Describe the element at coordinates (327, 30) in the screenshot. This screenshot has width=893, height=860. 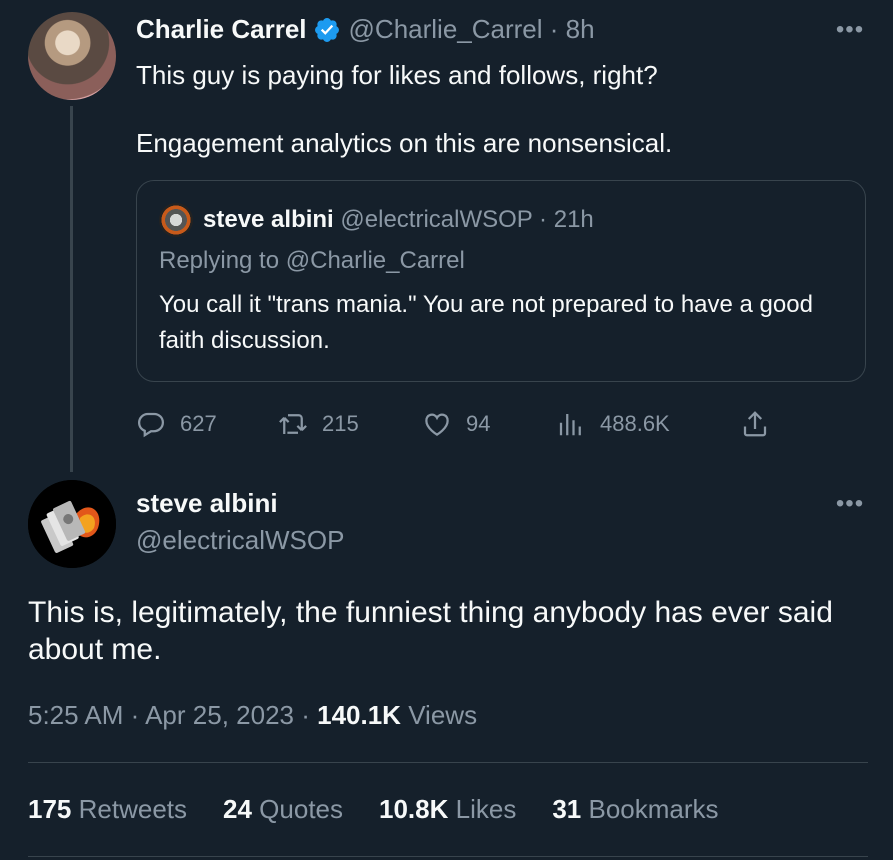
I see `verified-badge-icon` at that location.